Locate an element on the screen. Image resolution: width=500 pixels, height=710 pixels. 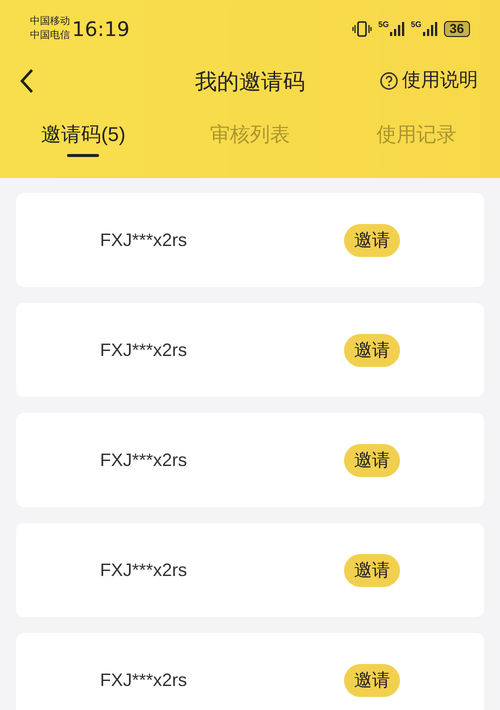
vibrate-icon is located at coordinates (362, 29).